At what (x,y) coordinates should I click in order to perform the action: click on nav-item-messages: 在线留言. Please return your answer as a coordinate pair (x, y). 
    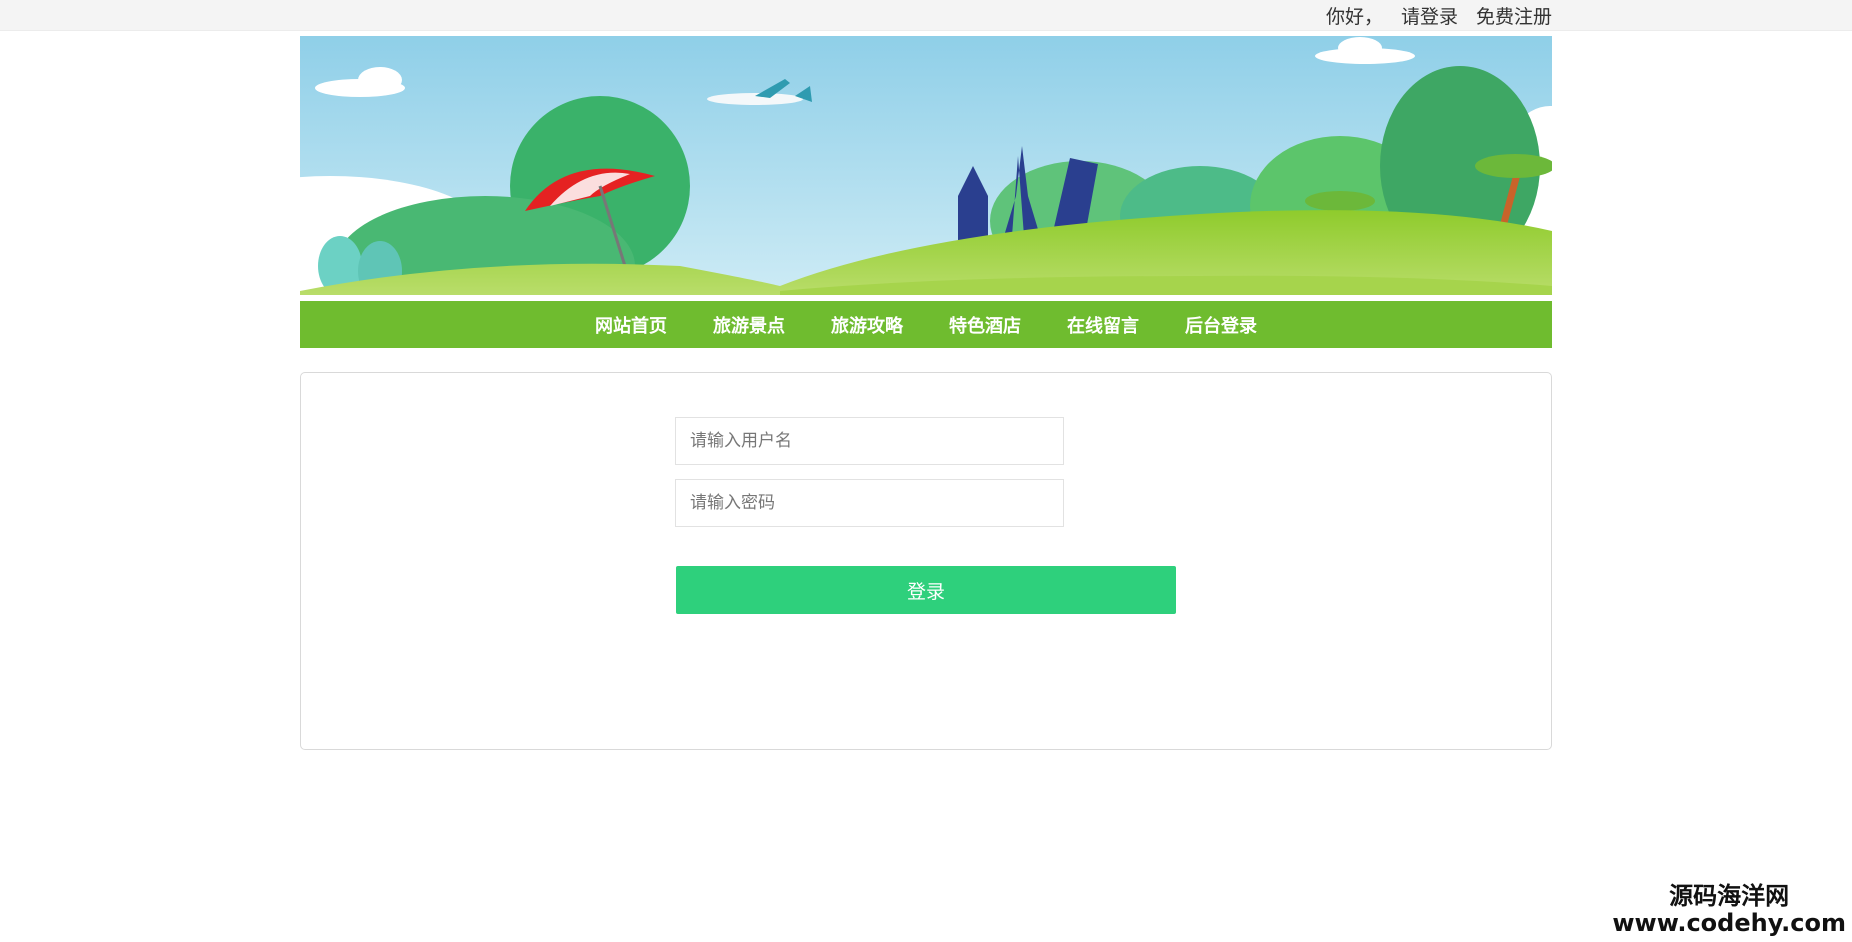
    Looking at the image, I should click on (1103, 325).